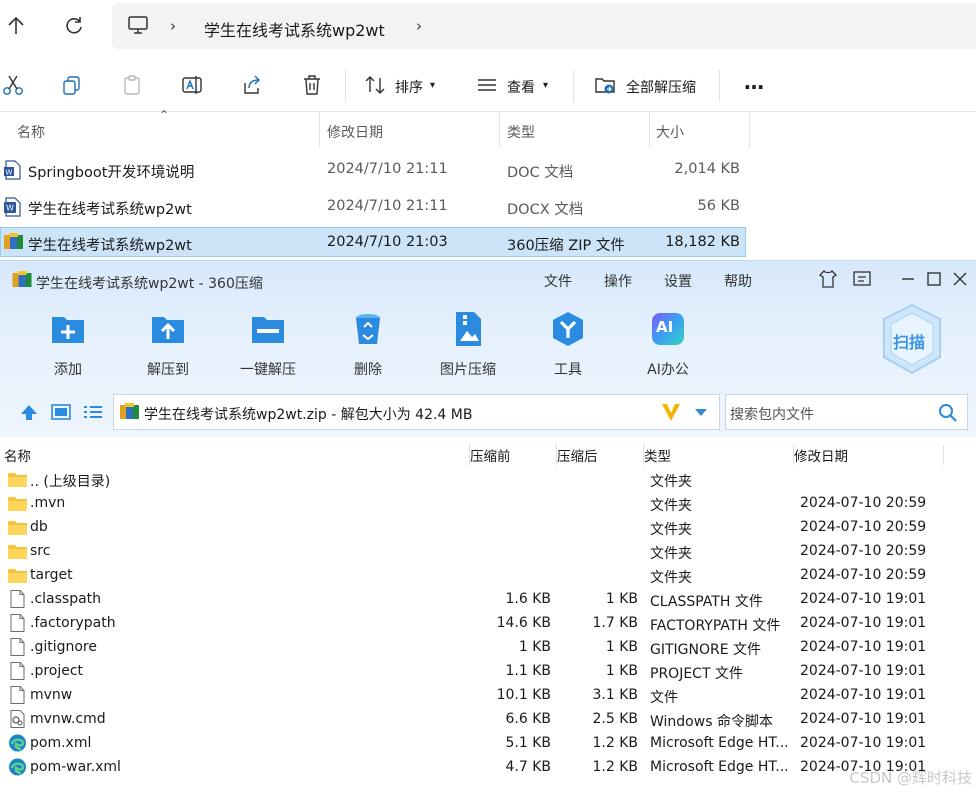  Describe the element at coordinates (72, 85) in the screenshot. I see `copy-icon` at that location.